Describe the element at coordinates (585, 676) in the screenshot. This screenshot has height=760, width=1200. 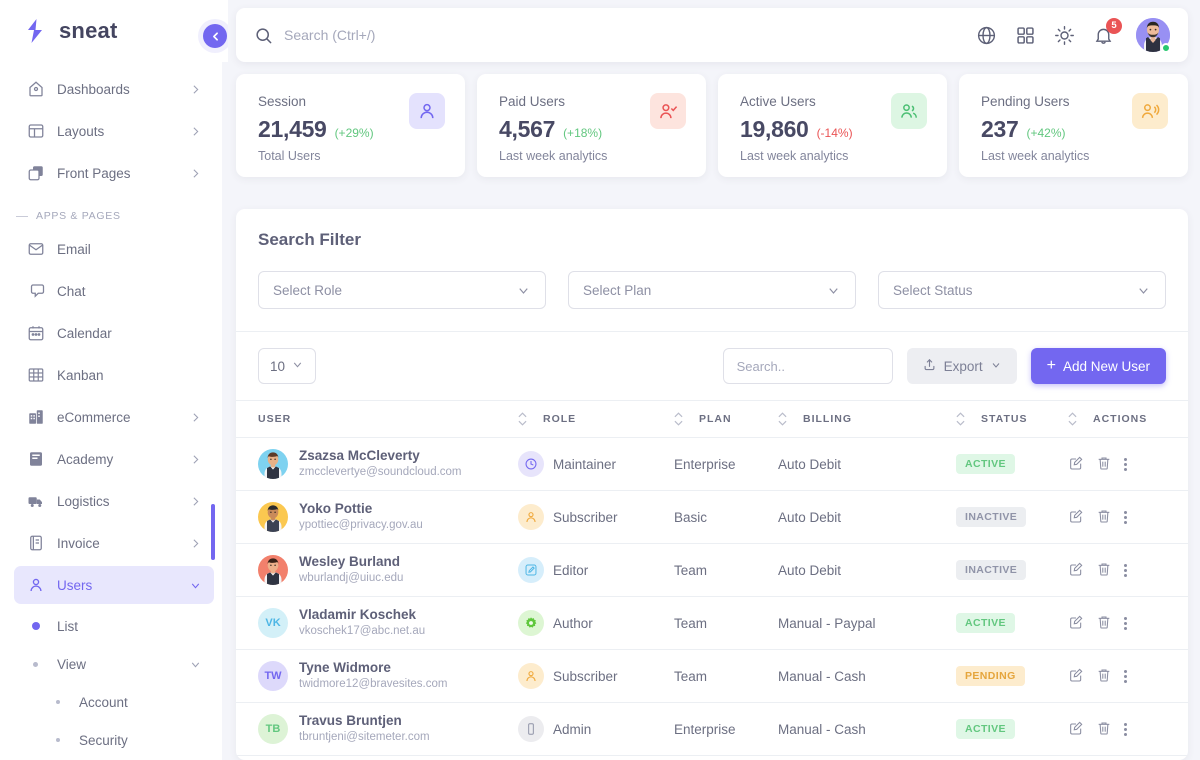
I see `role-label: Subscriber` at that location.